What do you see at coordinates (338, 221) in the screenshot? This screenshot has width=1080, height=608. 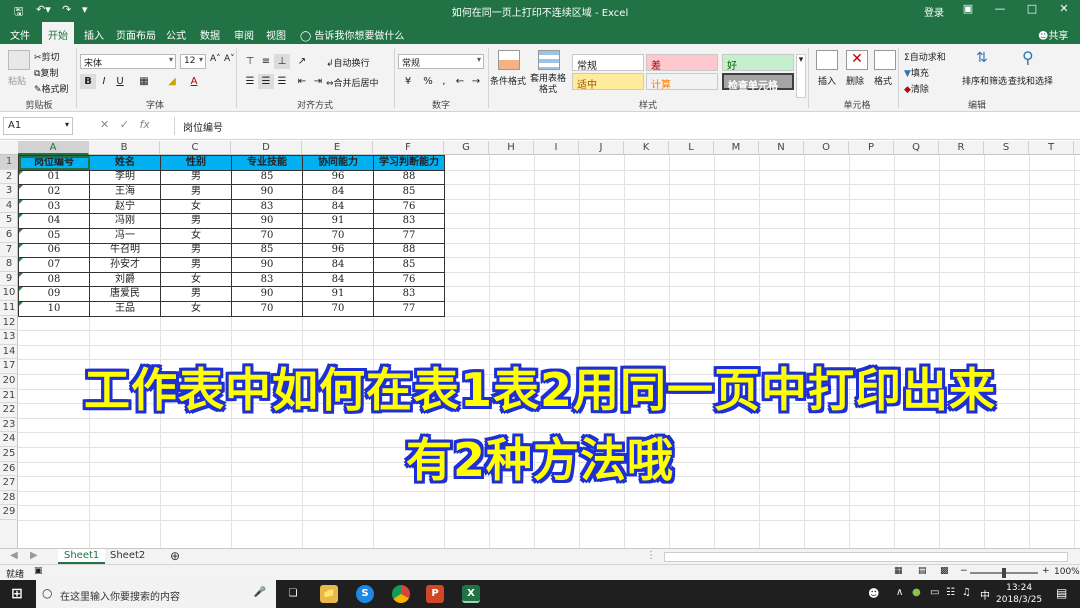 I see `table-cell: 91` at bounding box center [338, 221].